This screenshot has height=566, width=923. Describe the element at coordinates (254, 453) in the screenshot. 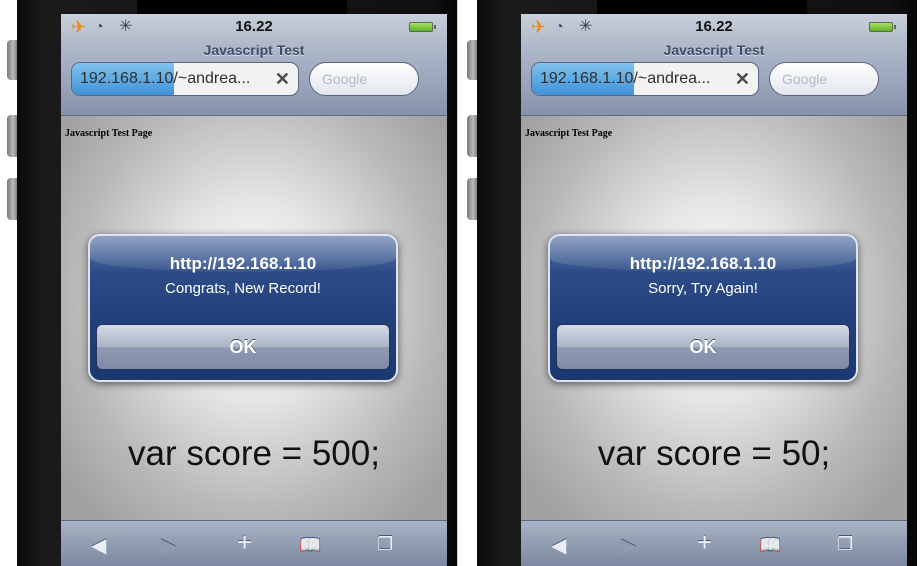

I see `code-caption: var score = 500;` at that location.